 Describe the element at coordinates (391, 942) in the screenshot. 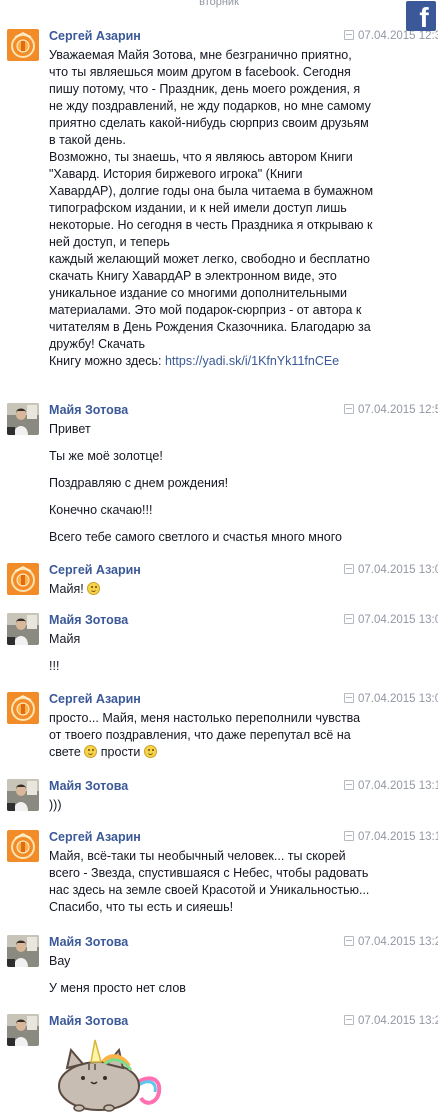

I see `timestamp: 07.04.2015 13:21` at that location.